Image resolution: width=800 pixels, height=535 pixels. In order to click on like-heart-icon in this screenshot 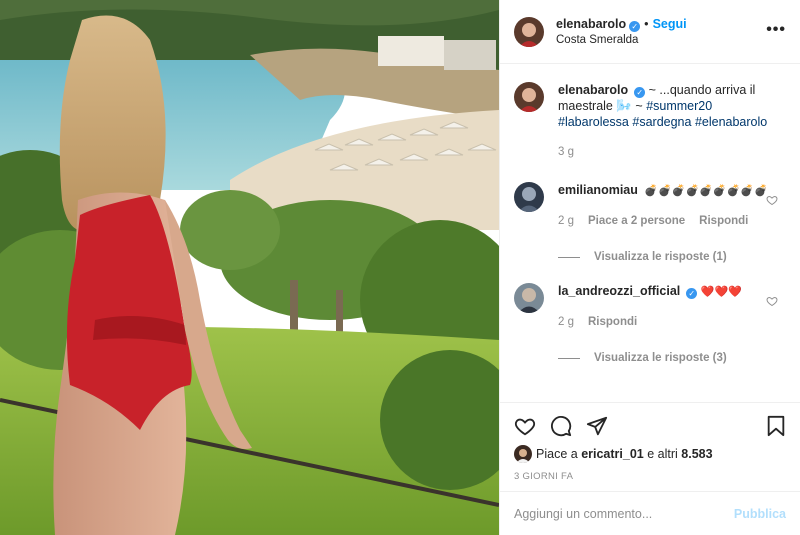, I will do `click(525, 426)`.